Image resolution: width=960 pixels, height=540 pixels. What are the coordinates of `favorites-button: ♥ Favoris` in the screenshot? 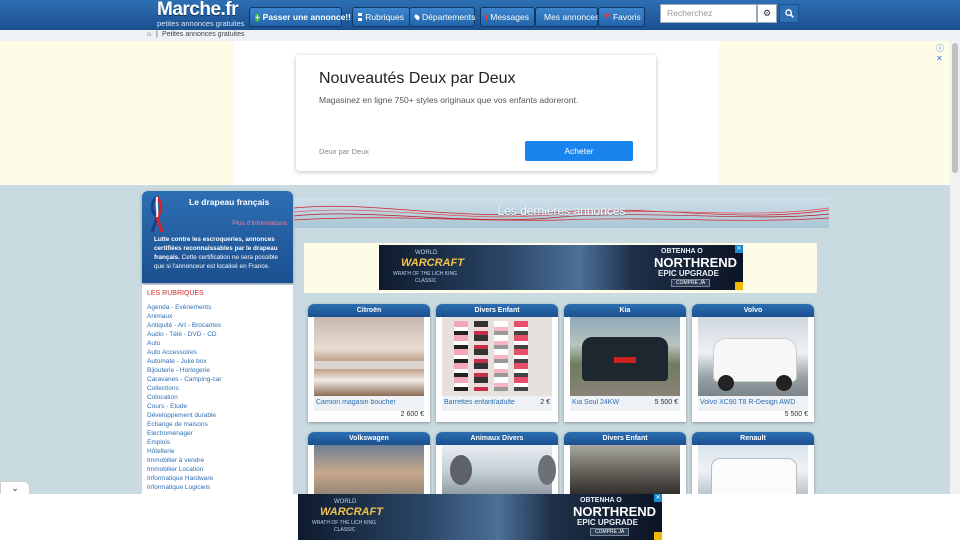 It's located at (621, 17).